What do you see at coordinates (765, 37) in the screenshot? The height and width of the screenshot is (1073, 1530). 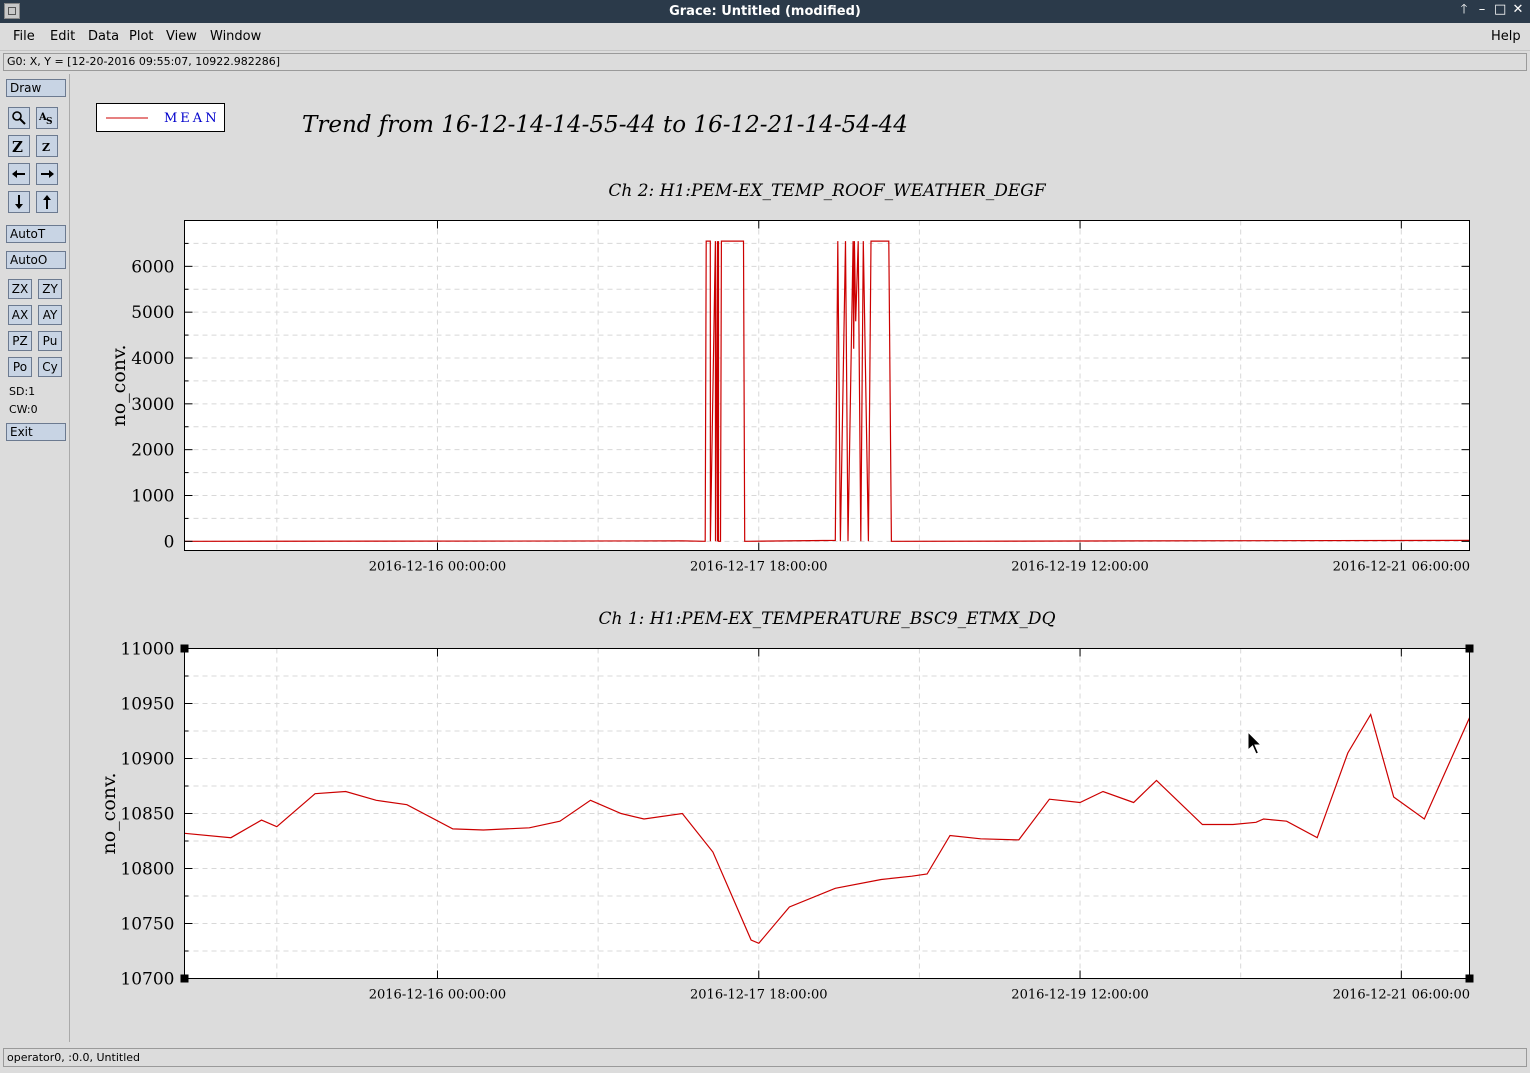 I see `menubar: File Edit Data Plot View Window Help` at bounding box center [765, 37].